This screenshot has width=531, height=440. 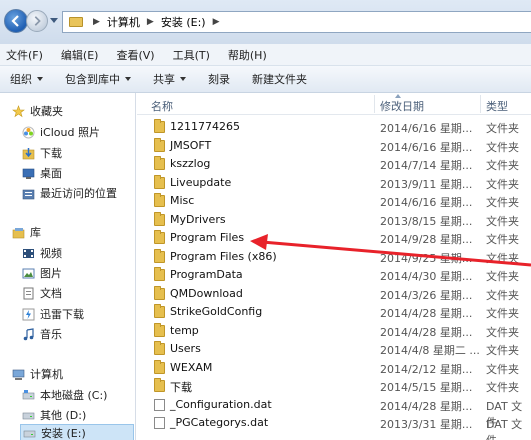 What do you see at coordinates (334, 201) in the screenshot?
I see `file-row: Misc 2014/6/16 星期... 文件夹` at bounding box center [334, 201].